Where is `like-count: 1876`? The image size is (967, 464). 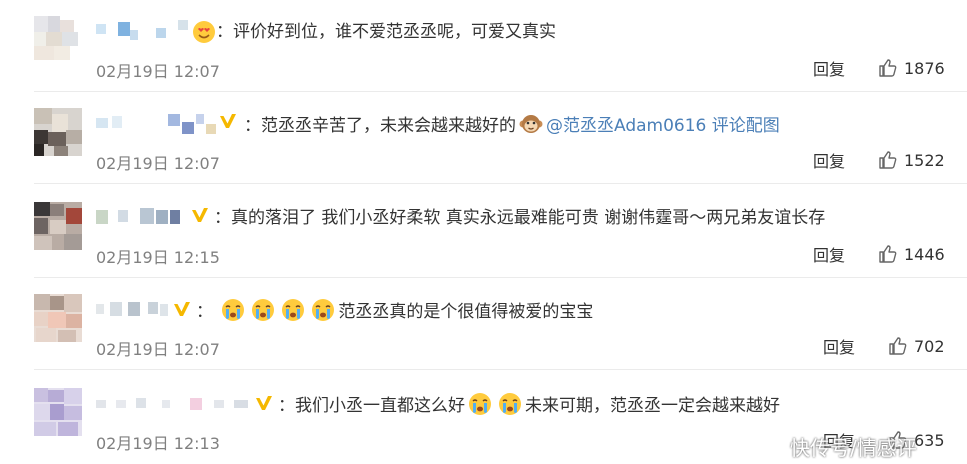
like-count: 1876 is located at coordinates (924, 68).